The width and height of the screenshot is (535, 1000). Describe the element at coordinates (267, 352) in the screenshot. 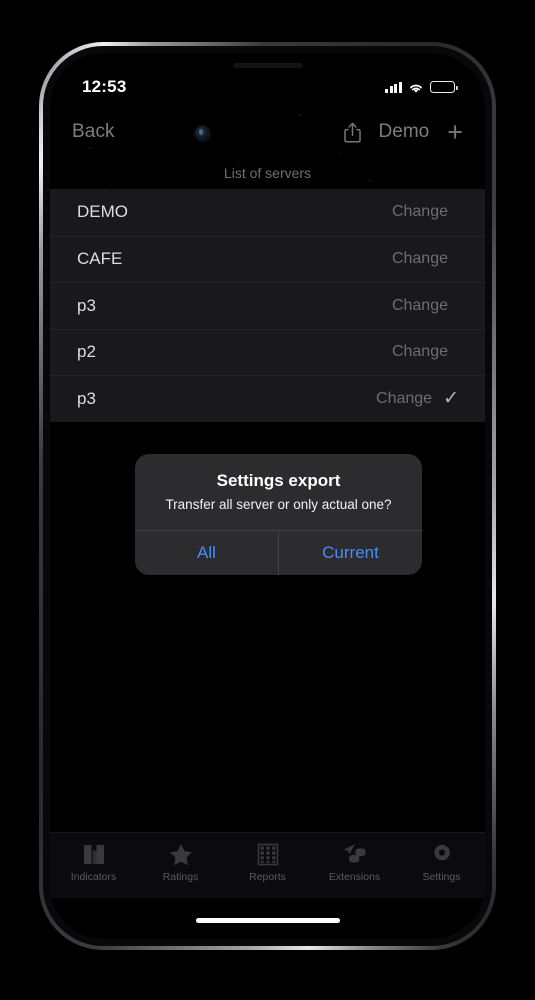

I see `server-list-row: p2 Change` at that location.